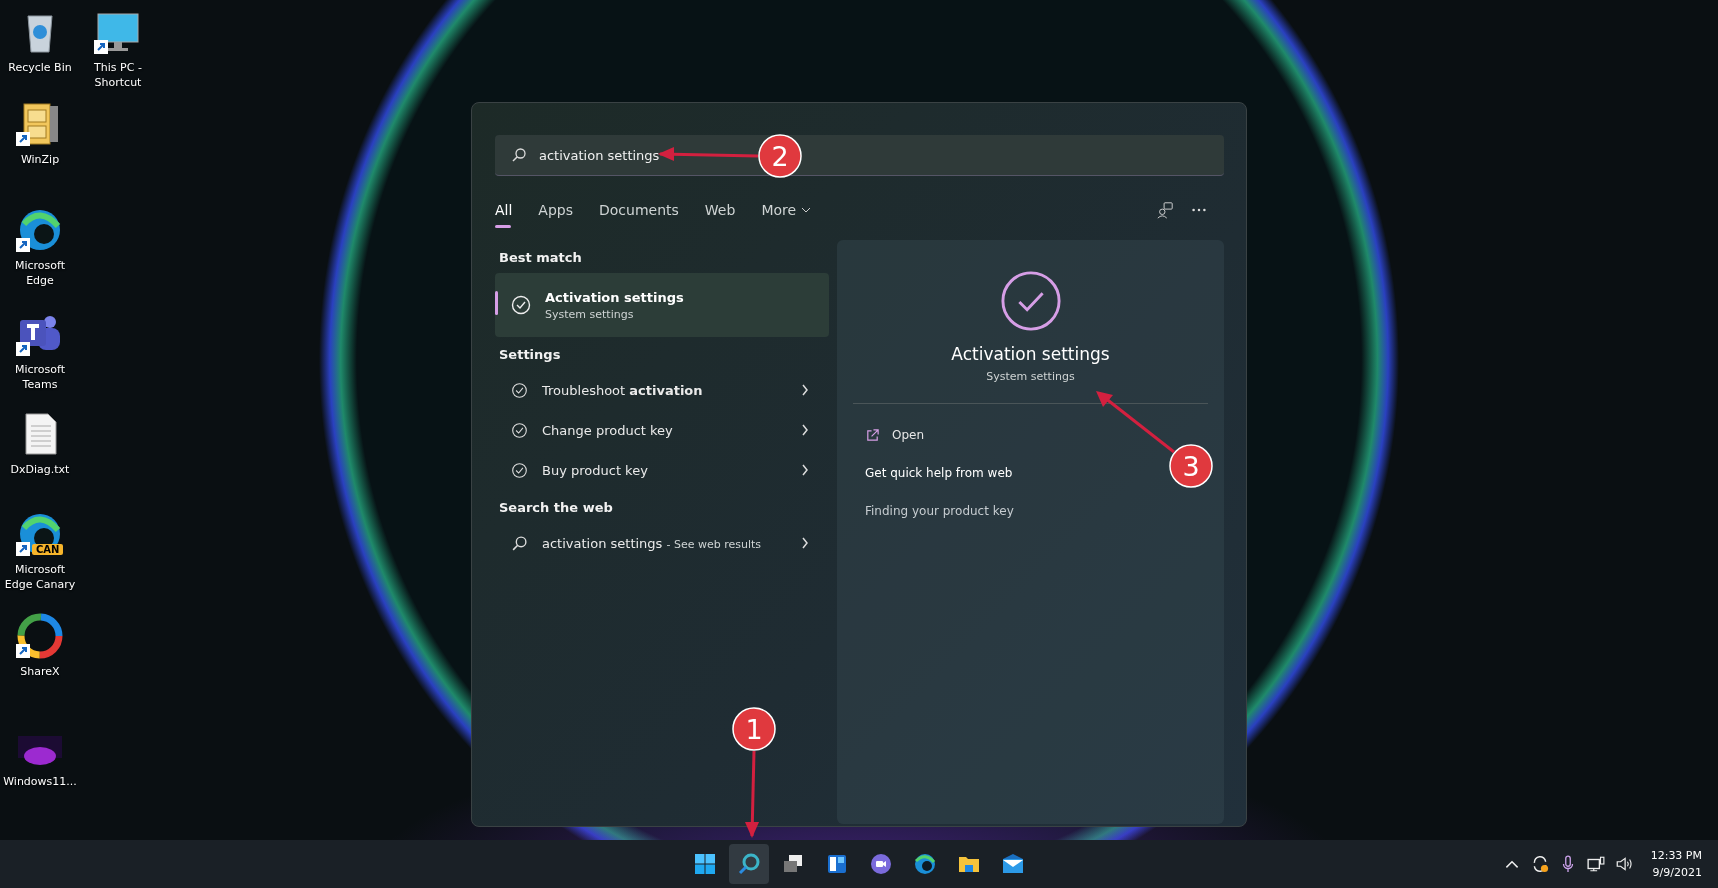 The image size is (1718, 888). What do you see at coordinates (40, 577) in the screenshot?
I see `desktop-icon-label: Microsoft Edge Canary` at bounding box center [40, 577].